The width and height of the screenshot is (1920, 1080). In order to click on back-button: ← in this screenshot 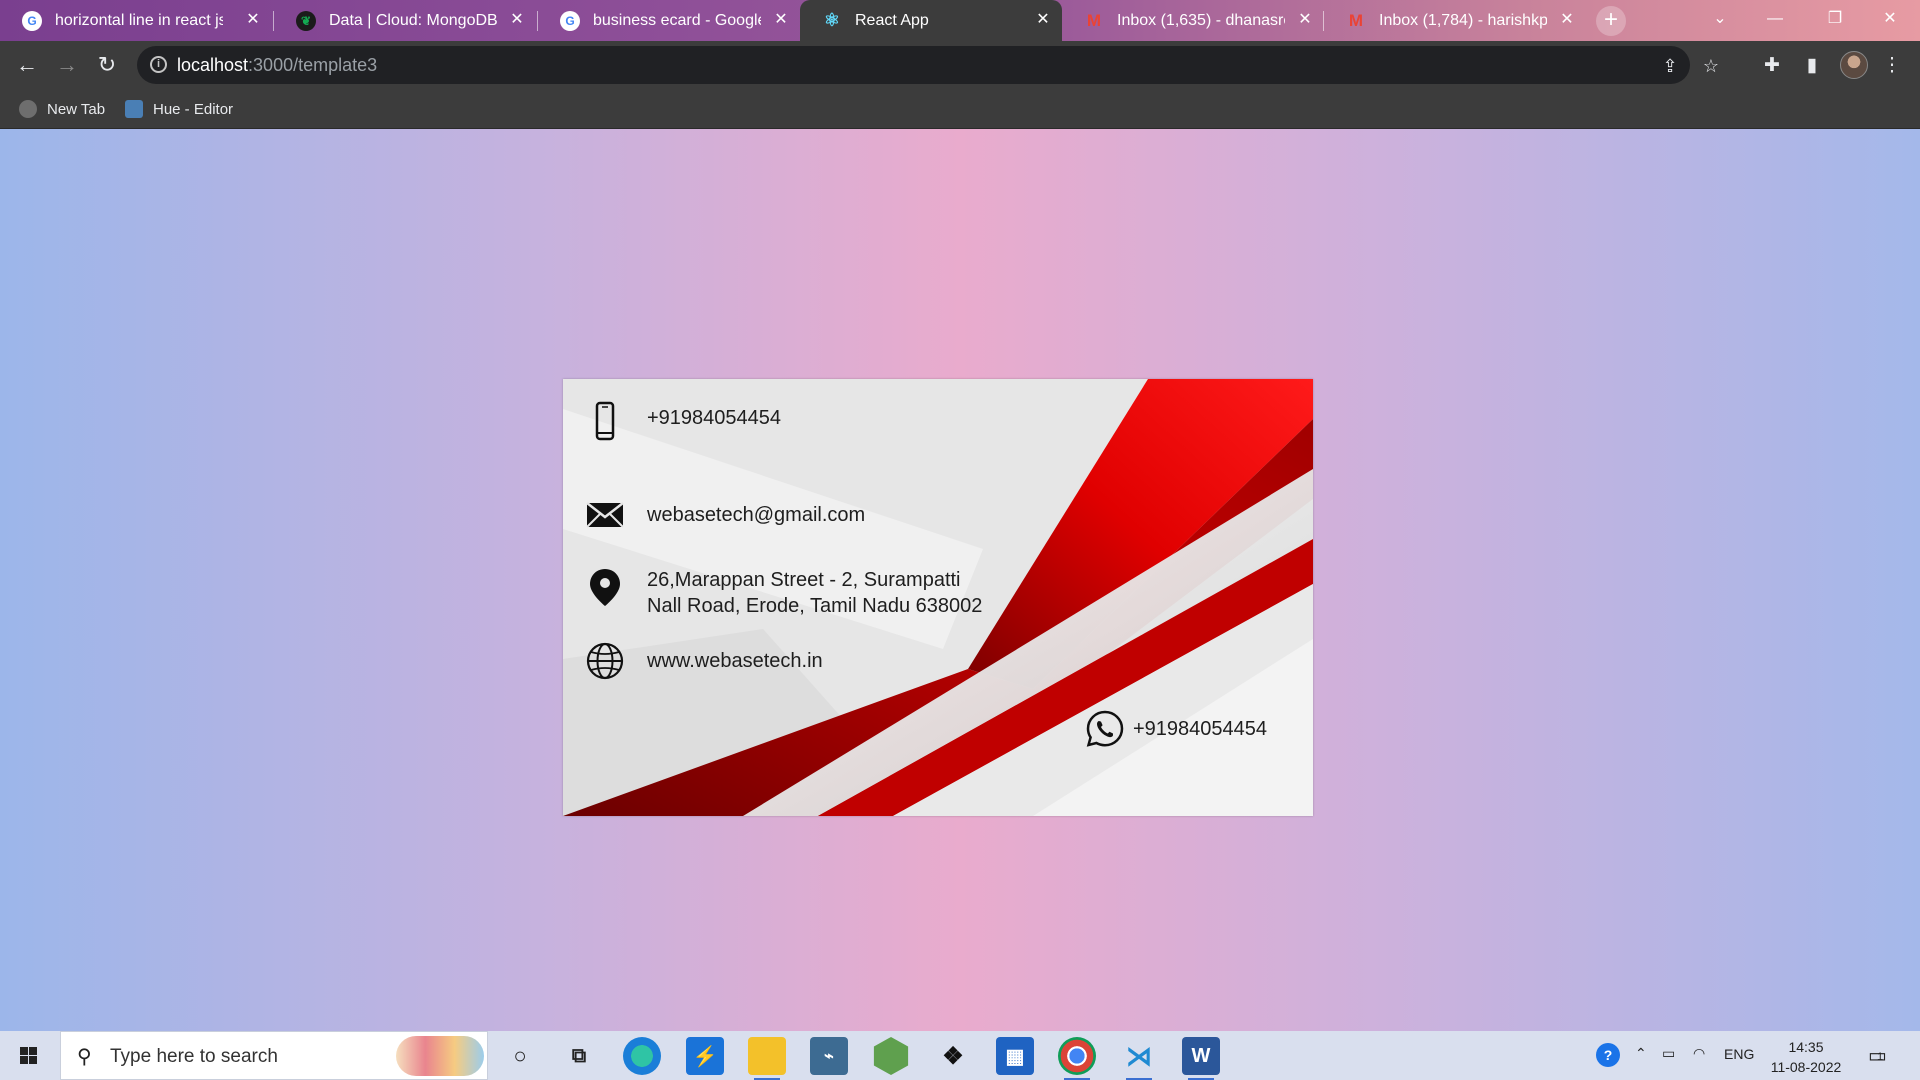, I will do `click(27, 65)`.